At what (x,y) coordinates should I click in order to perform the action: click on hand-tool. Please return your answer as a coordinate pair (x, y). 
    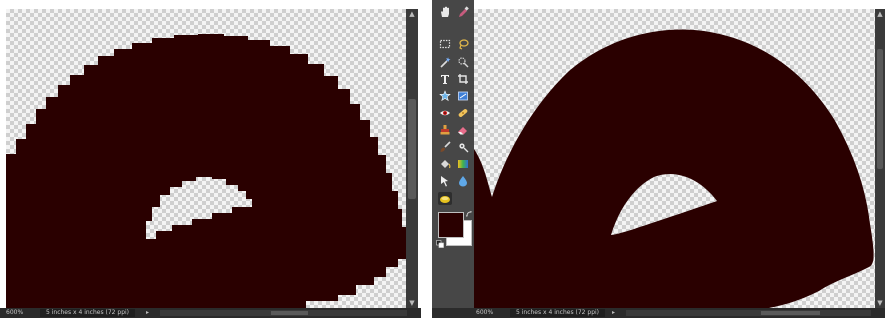
    Looking at the image, I should click on (445, 11).